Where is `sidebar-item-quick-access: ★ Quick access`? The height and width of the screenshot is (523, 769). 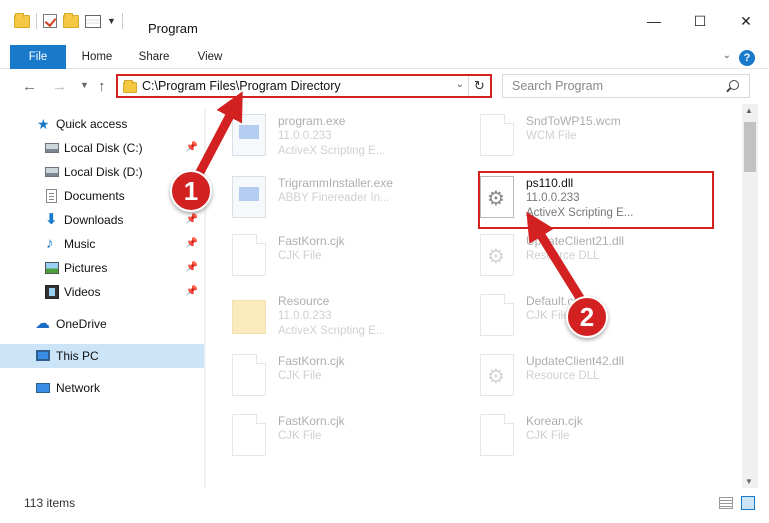
sidebar-item-quick-access: ★ Quick access is located at coordinates (102, 124).